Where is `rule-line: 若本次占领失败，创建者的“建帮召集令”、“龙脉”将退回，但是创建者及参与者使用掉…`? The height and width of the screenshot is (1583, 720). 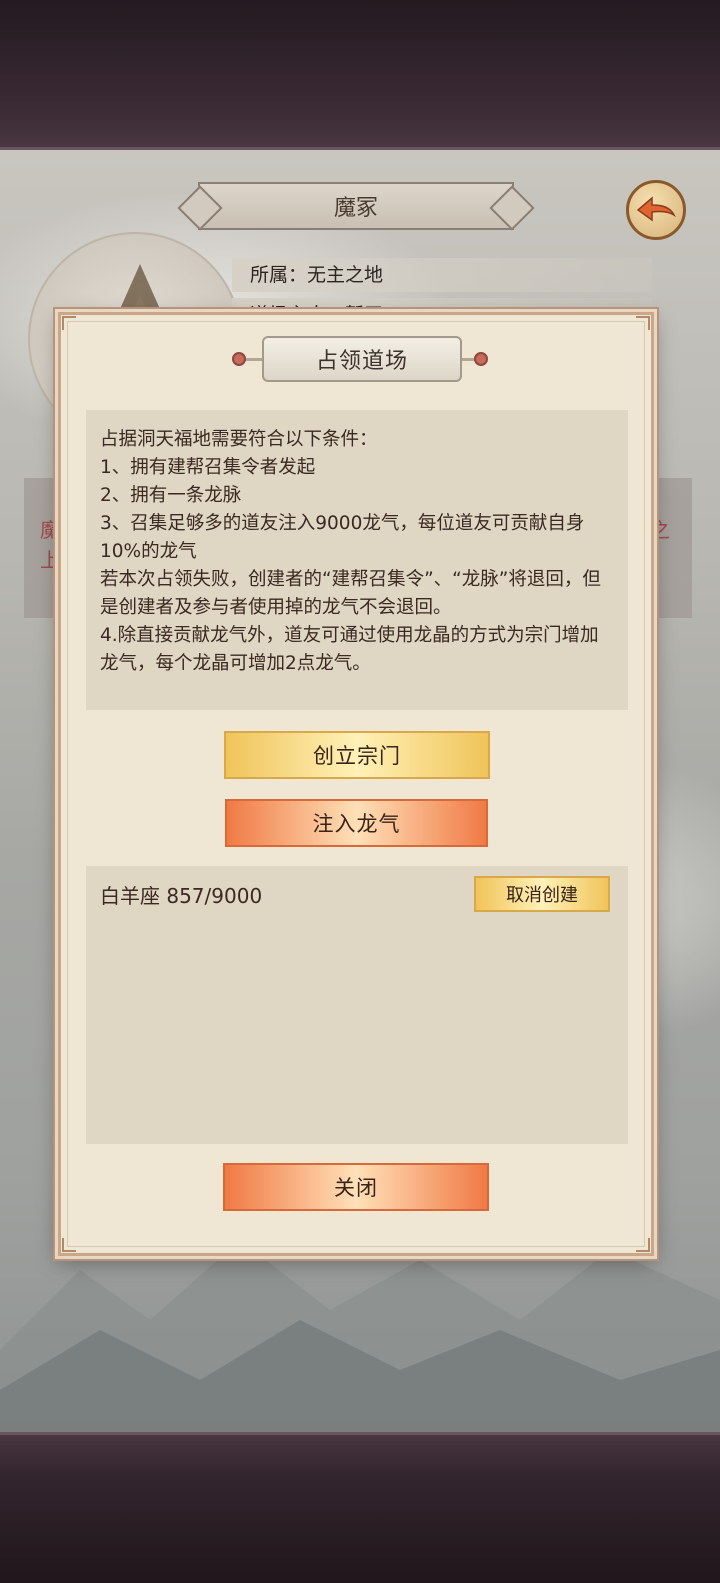
rule-line: 若本次占领失败，创建者的“建帮召集令”、“龙脉”将退回，但是创建者及参与者使用掉… is located at coordinates (350, 593).